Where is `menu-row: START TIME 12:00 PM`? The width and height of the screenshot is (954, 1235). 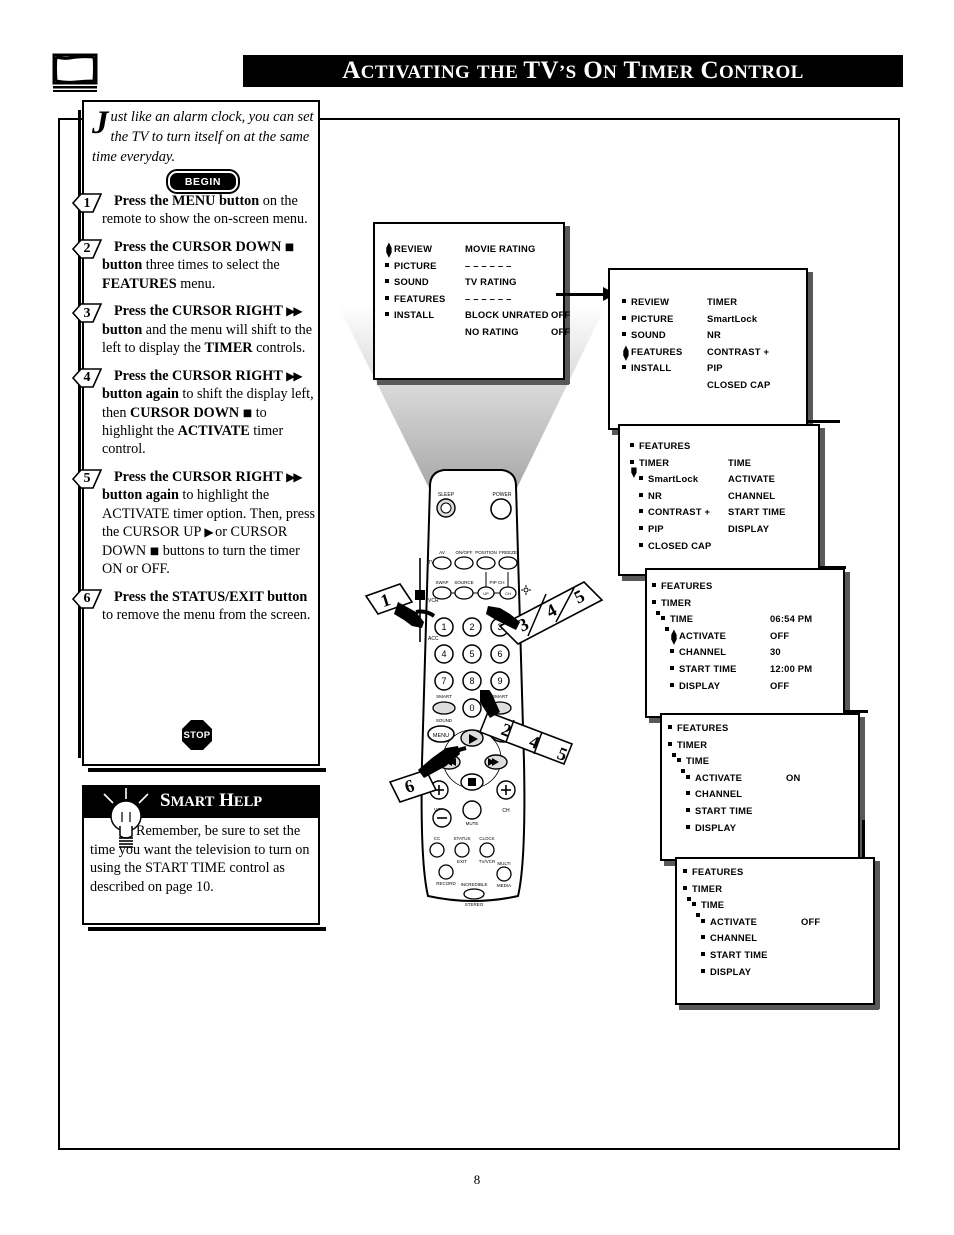 menu-row: START TIME 12:00 PM is located at coordinates (747, 671).